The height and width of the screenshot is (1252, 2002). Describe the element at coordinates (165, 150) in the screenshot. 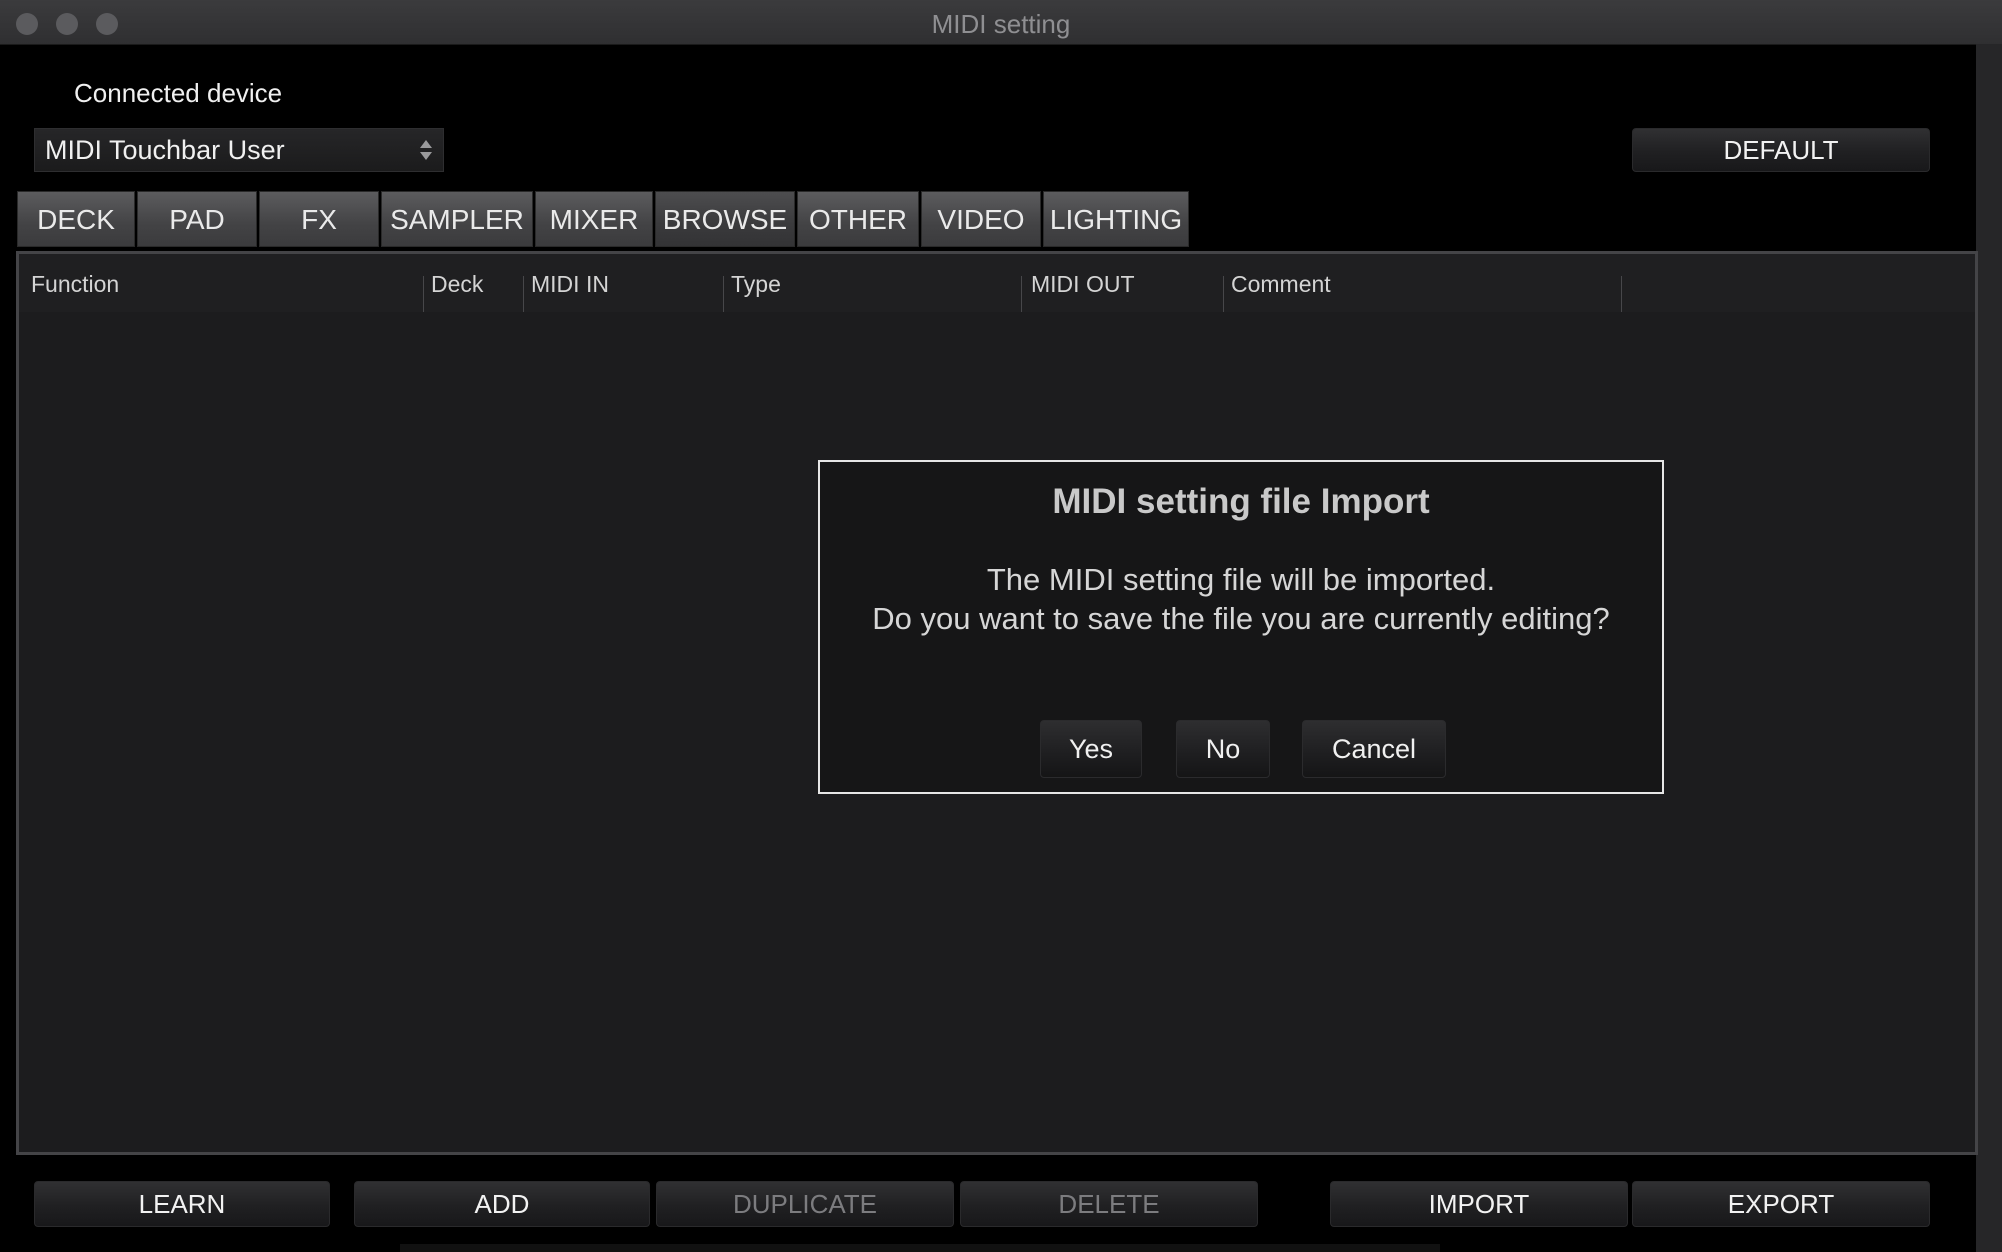

I see `device-select-value: MIDI Touchbar User` at that location.